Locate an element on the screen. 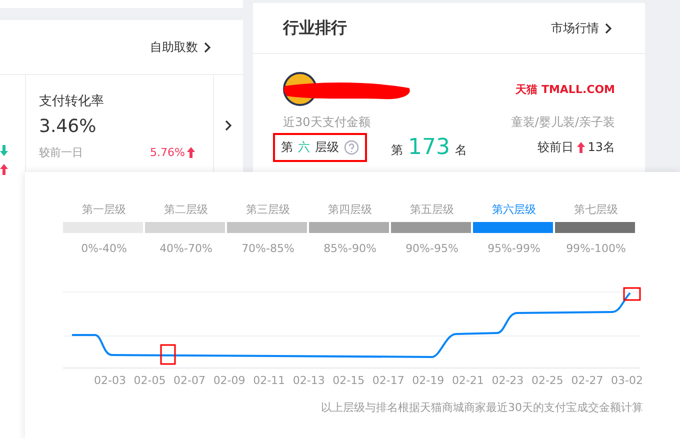 The height and width of the screenshot is (439, 680). change-value: 13名 is located at coordinates (601, 147).